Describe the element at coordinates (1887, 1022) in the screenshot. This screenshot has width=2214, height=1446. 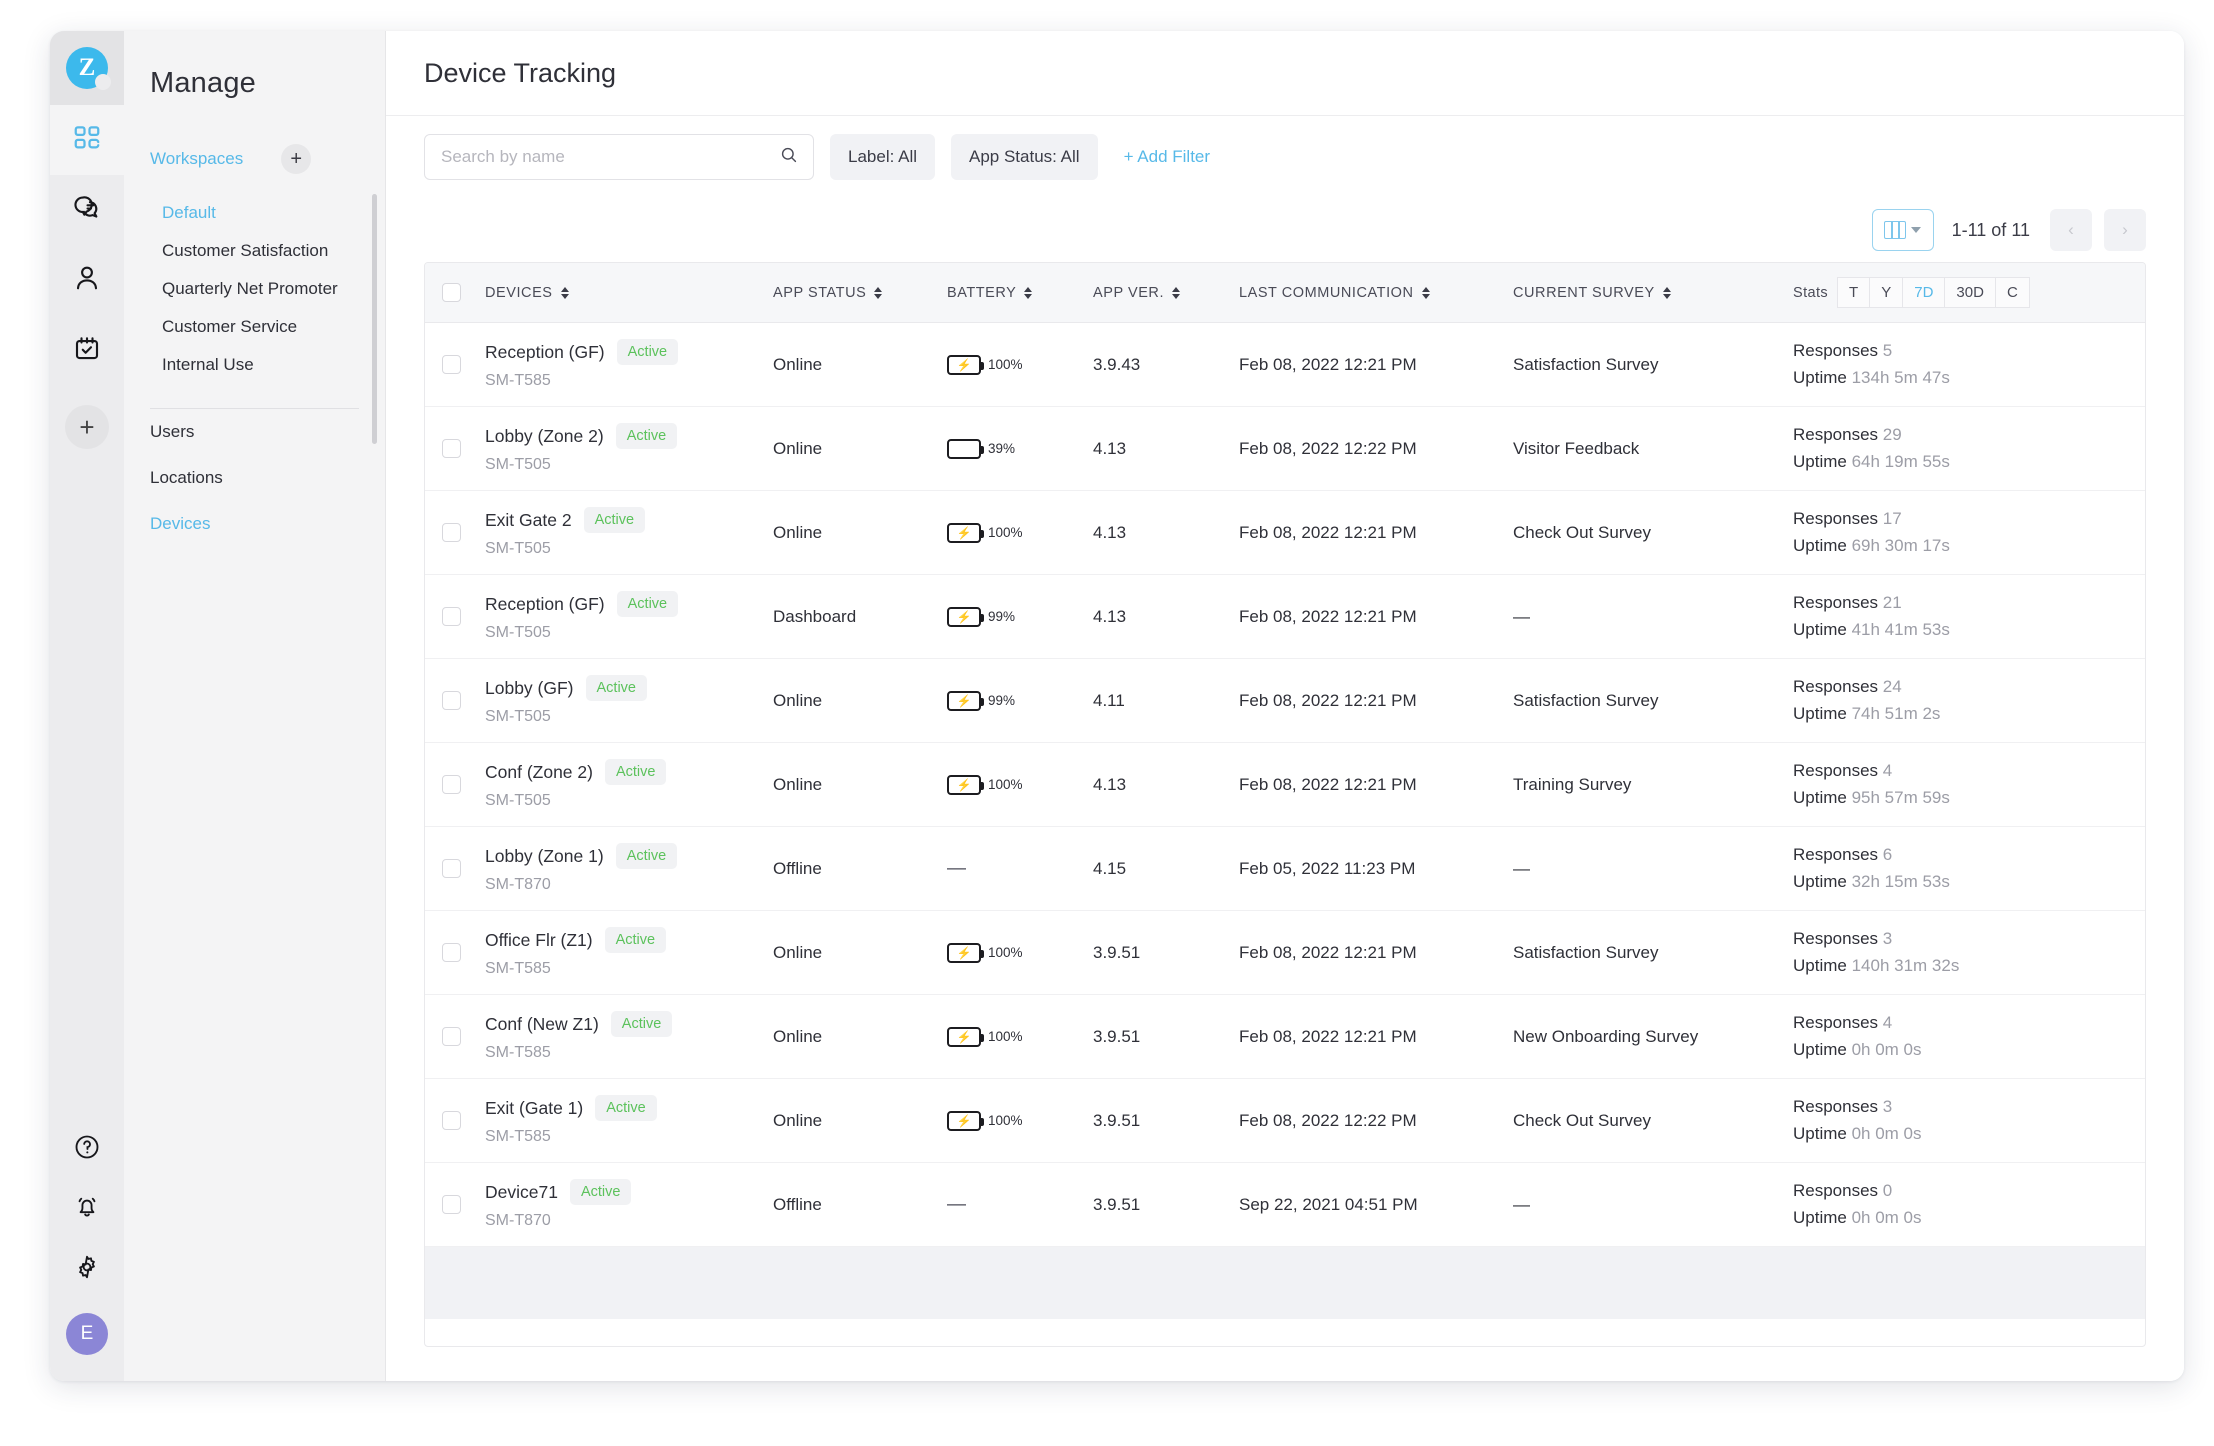
I see `responses-value: 4` at that location.